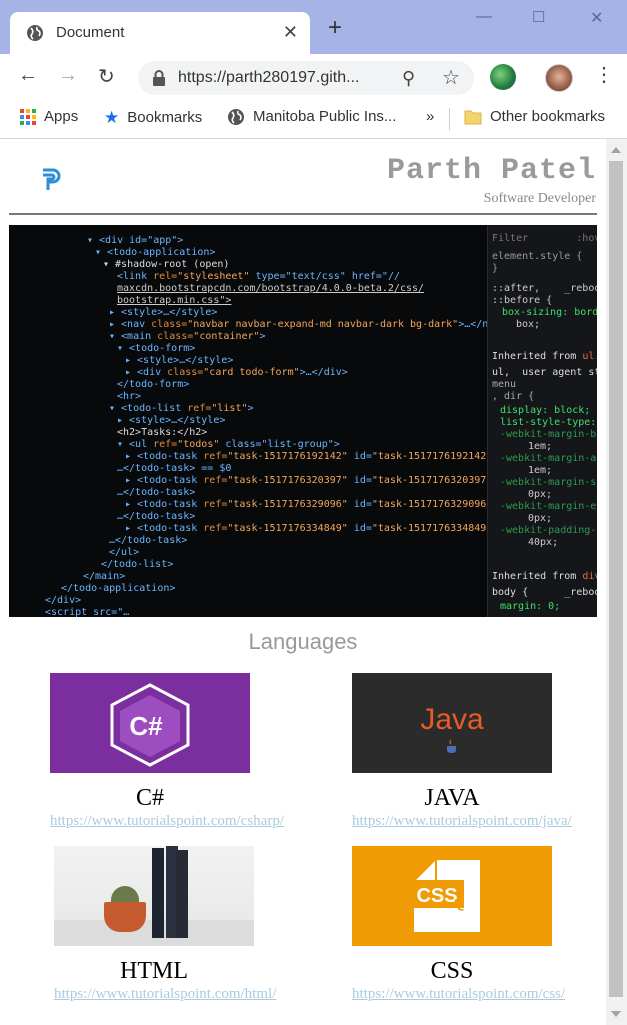 The height and width of the screenshot is (1025, 627). Describe the element at coordinates (165, 994) in the screenshot. I see `language-link: https://www.tutorialspoint.com/html/` at that location.